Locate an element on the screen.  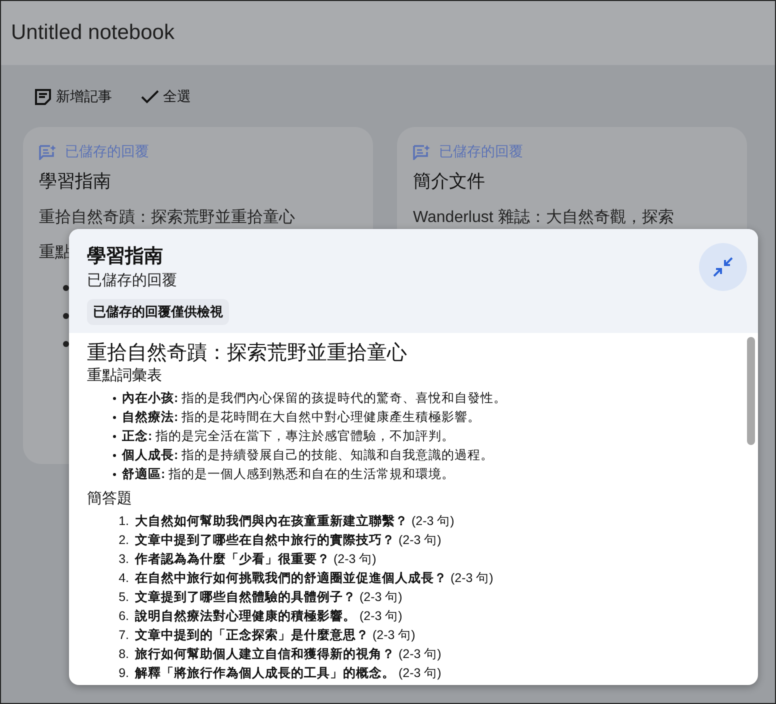
collapse-icon is located at coordinates (723, 267).